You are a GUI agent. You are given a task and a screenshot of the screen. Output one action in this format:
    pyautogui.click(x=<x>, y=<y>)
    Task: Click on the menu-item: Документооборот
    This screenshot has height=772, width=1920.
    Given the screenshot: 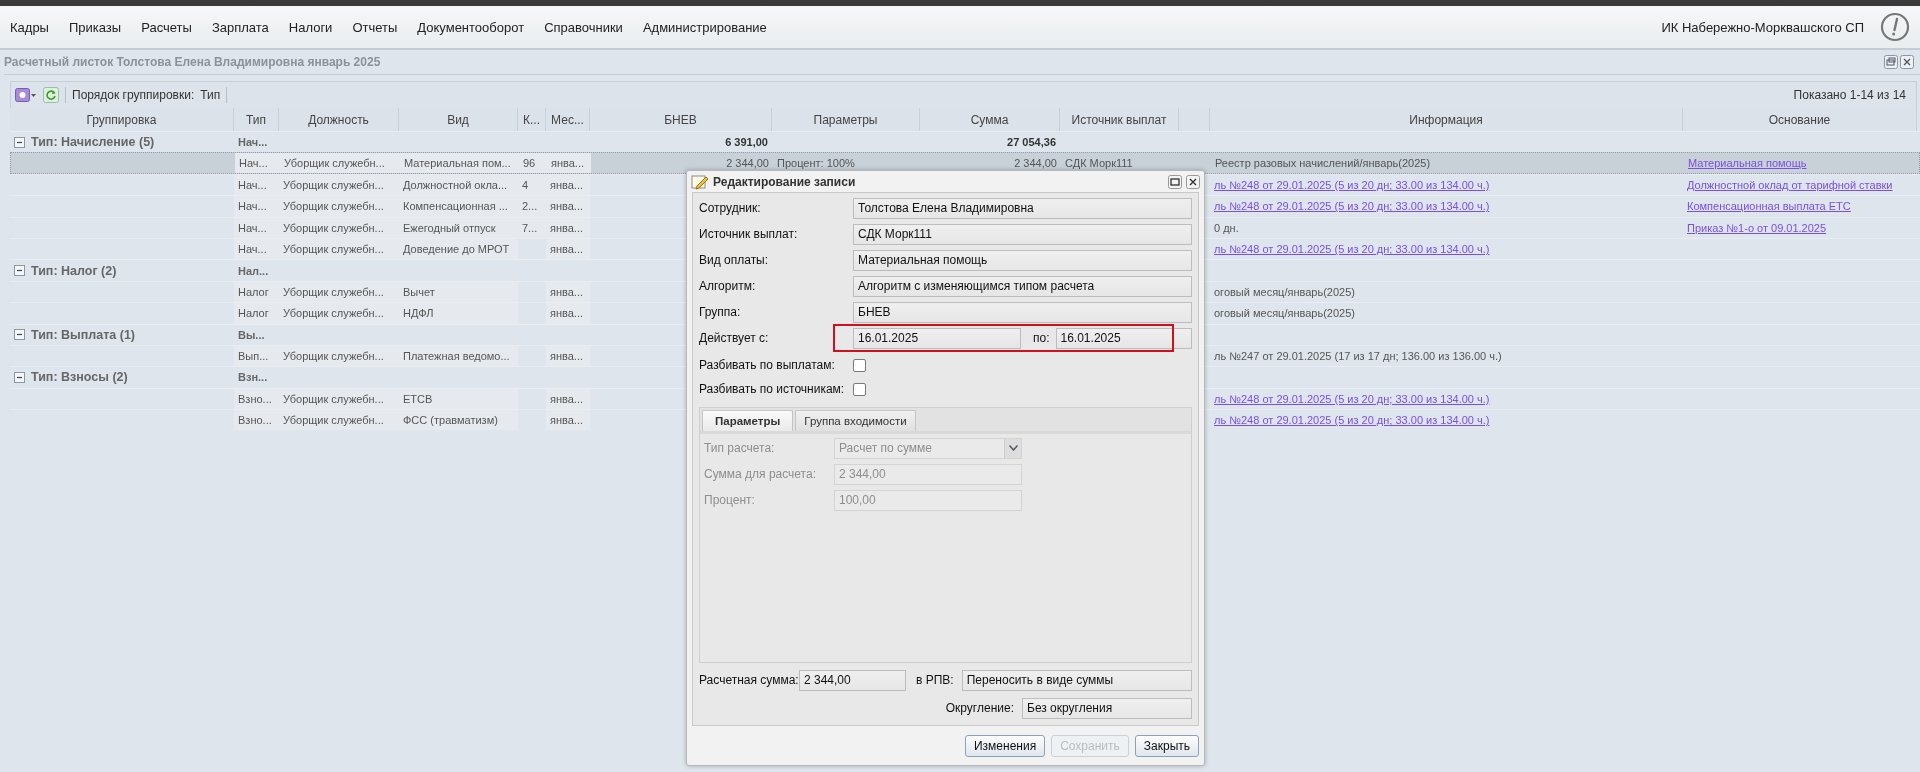 What is the action you would take?
    pyautogui.click(x=471, y=27)
    